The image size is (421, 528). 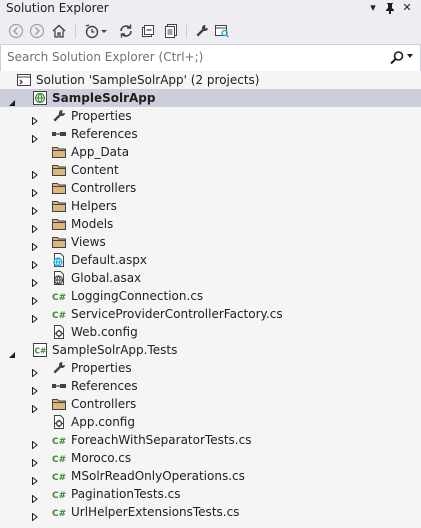 What do you see at coordinates (210, 206) in the screenshot?
I see `tree-item: Helpers` at bounding box center [210, 206].